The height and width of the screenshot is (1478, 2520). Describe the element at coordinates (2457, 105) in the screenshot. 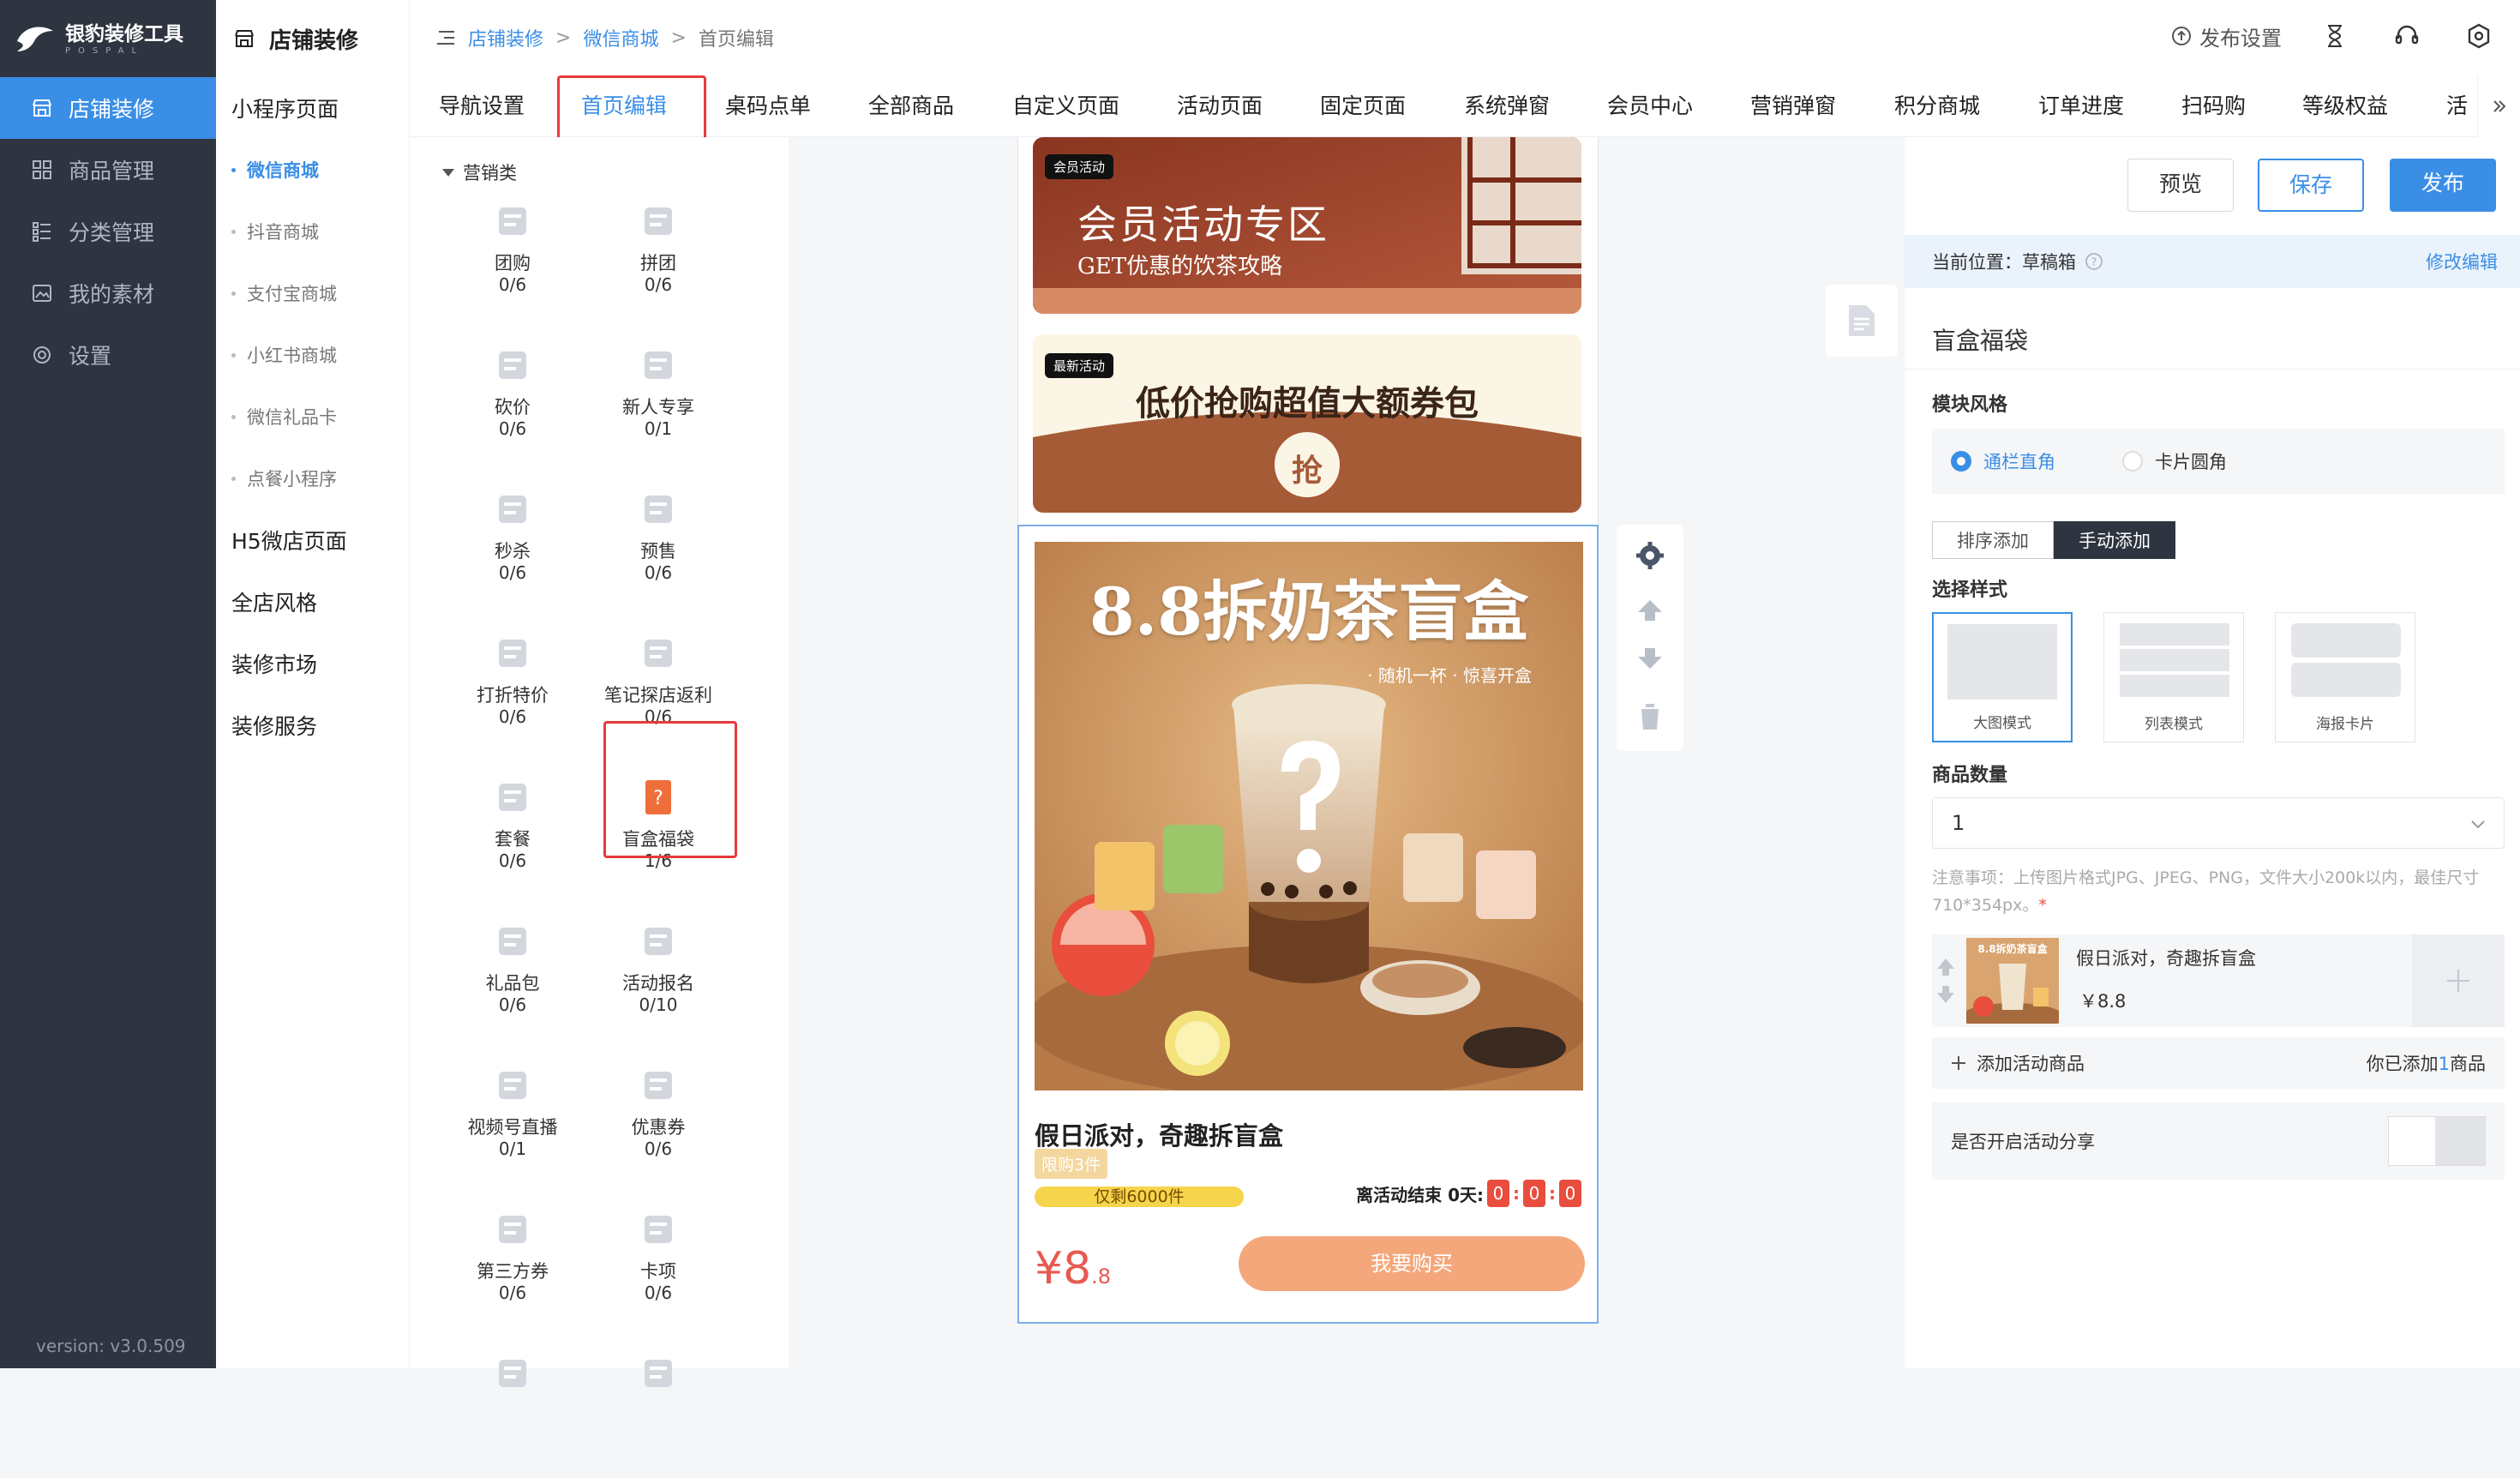

I see `tab-more-cut: 活` at that location.